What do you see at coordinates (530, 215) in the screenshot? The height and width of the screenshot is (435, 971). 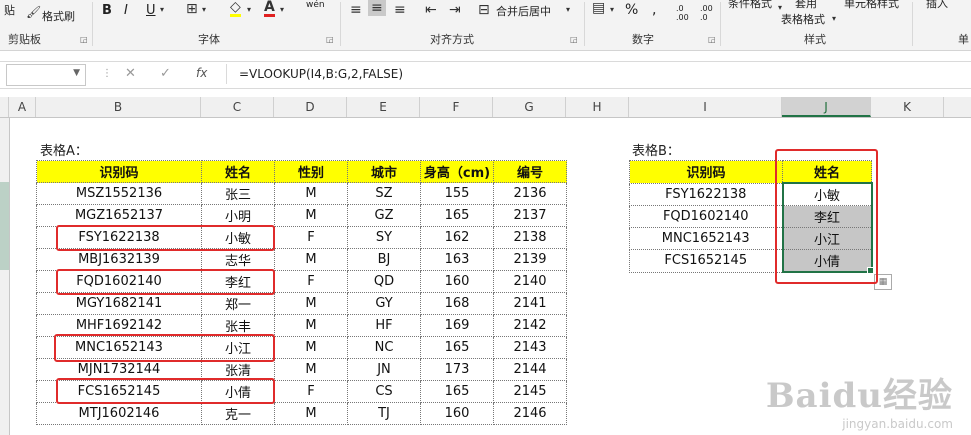 I see `table-a-cell: 2137` at bounding box center [530, 215].